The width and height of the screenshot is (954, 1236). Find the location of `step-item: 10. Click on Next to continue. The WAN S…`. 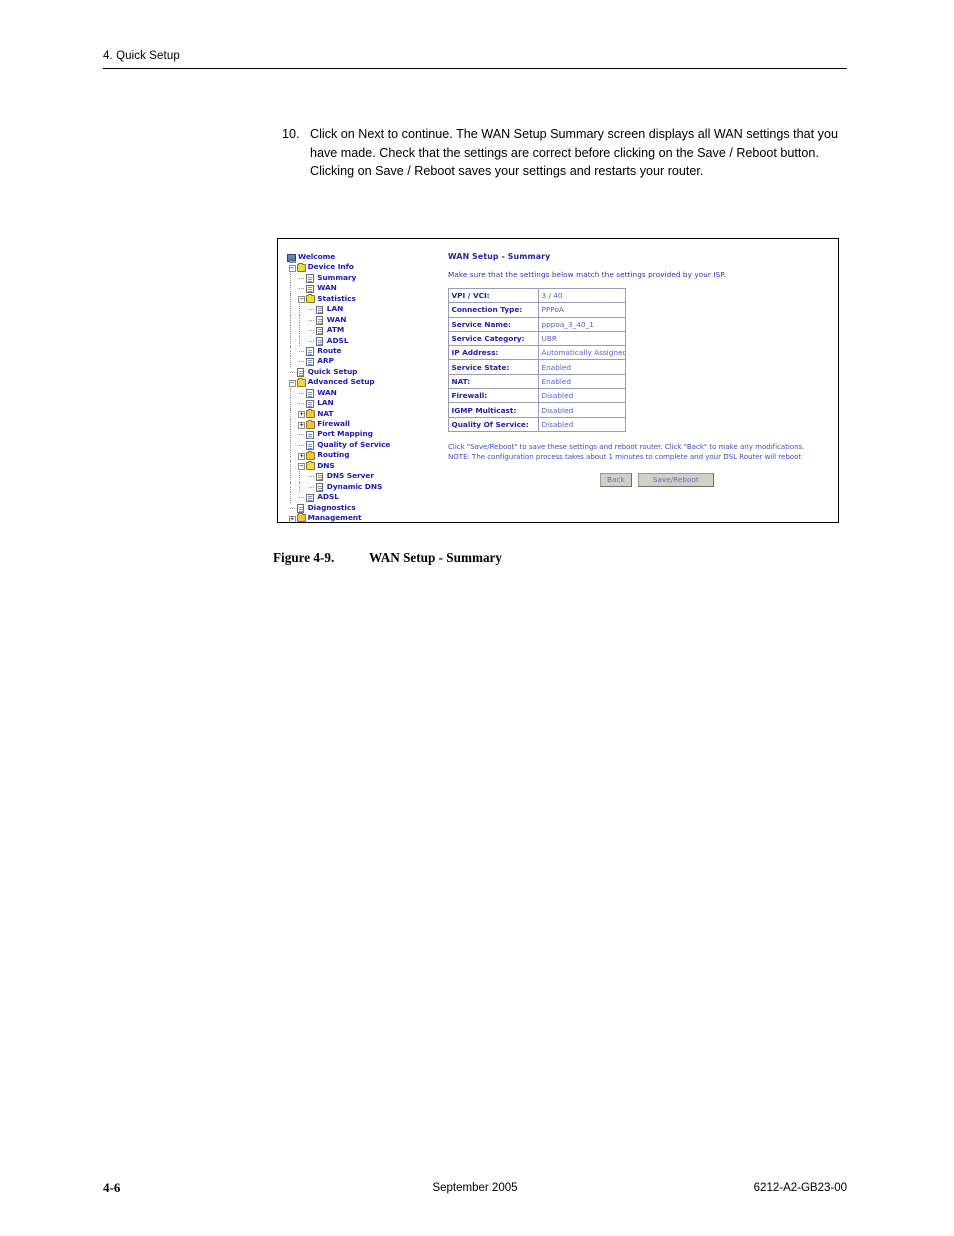

step-item: 10. Click on Next to continue. The WAN S… is located at coordinates (563, 153).